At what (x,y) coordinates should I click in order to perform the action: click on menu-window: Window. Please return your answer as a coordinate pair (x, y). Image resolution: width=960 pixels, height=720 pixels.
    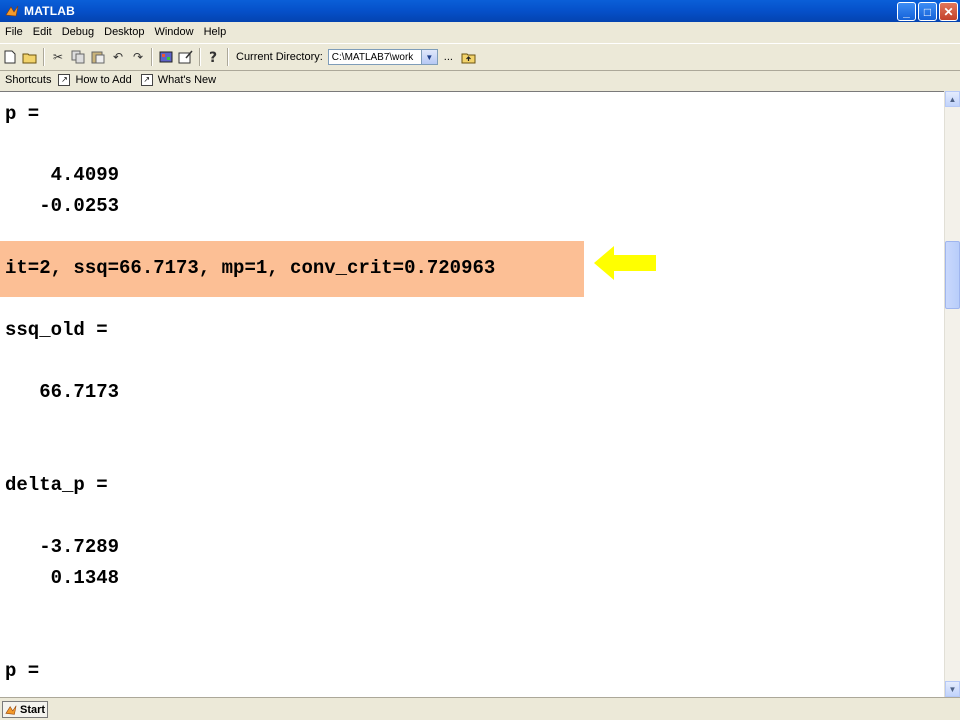
    Looking at the image, I should click on (173, 32).